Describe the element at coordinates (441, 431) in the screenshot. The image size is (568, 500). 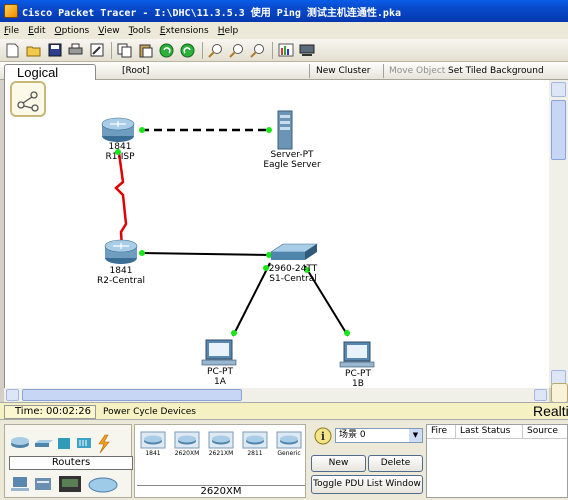
I see `pdu-column-fire: Fire` at that location.